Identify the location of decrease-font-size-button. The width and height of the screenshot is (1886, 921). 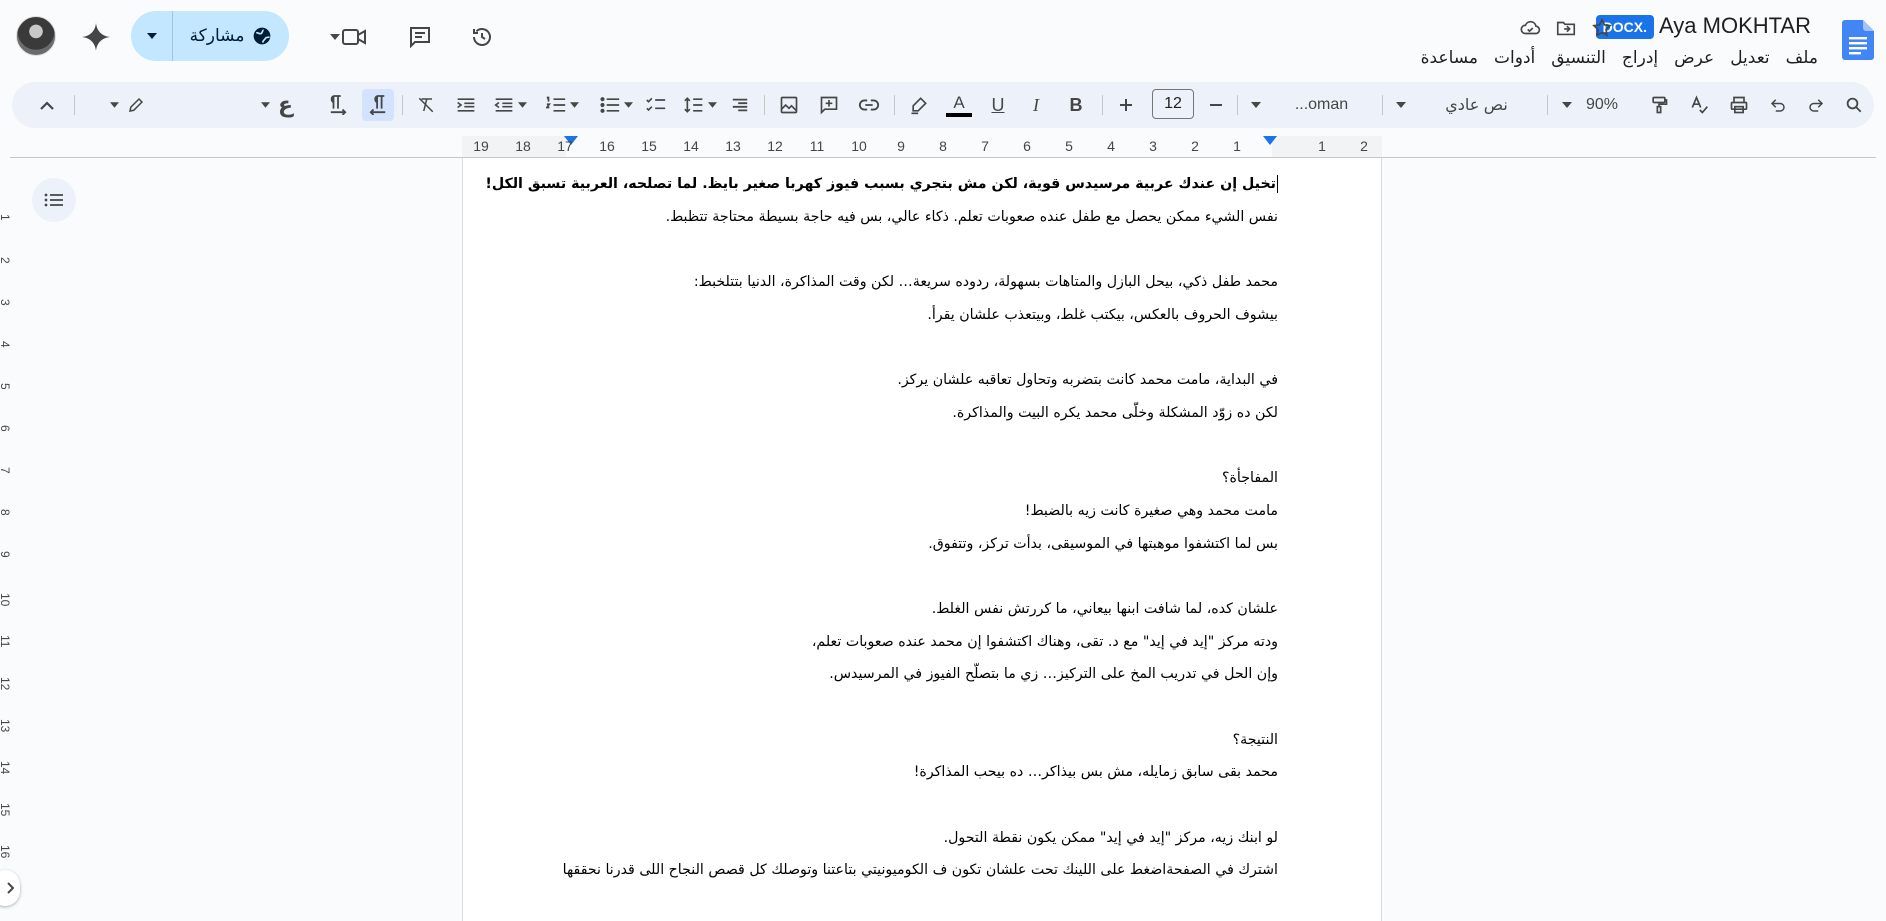
(1216, 105).